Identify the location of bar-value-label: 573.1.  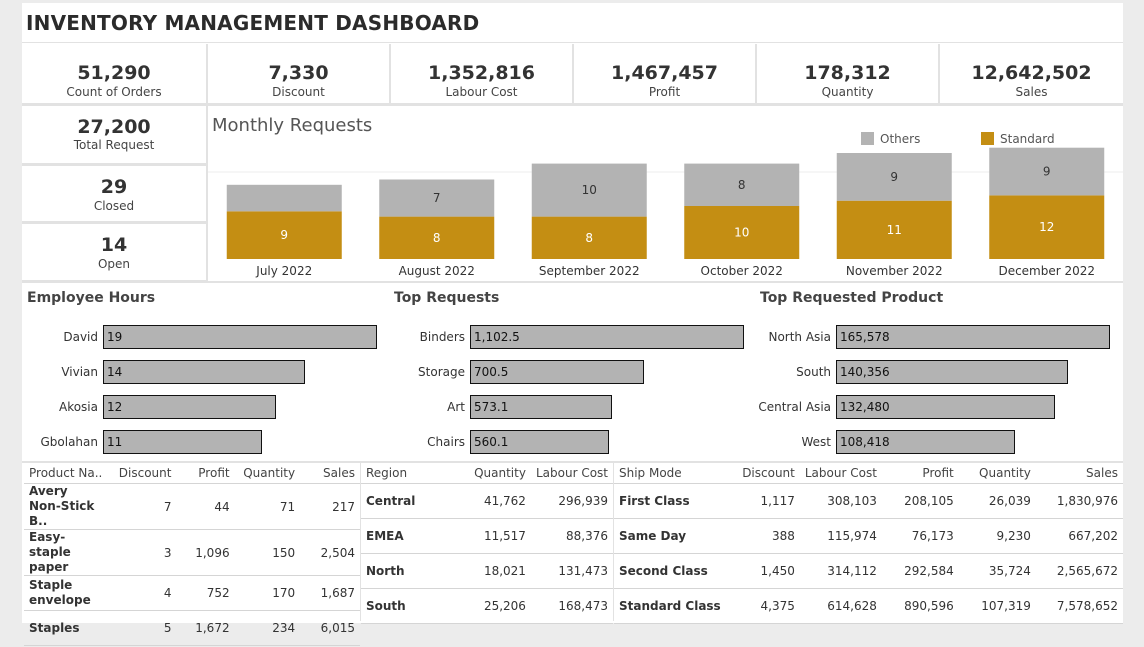
(491, 407).